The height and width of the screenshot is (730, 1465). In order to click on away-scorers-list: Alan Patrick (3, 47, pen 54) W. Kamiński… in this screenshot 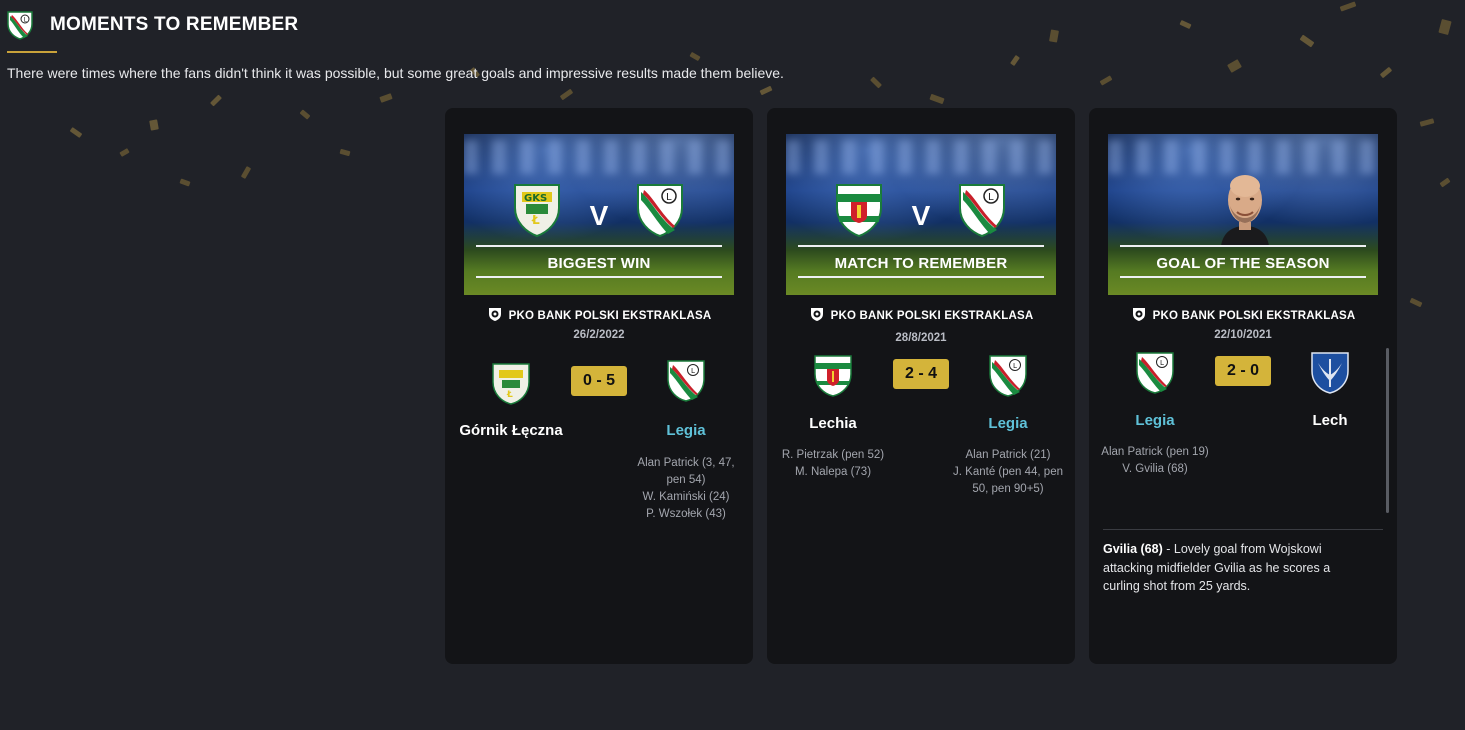, I will do `click(686, 489)`.